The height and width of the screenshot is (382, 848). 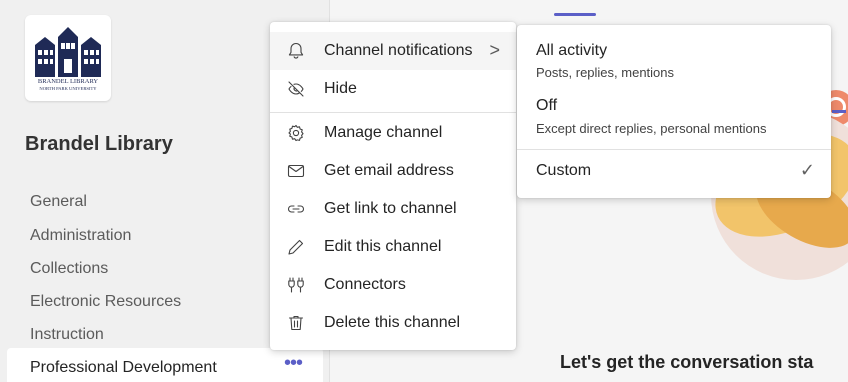 What do you see at coordinates (383, 132) in the screenshot?
I see `menu-item-label: Manage channel` at bounding box center [383, 132].